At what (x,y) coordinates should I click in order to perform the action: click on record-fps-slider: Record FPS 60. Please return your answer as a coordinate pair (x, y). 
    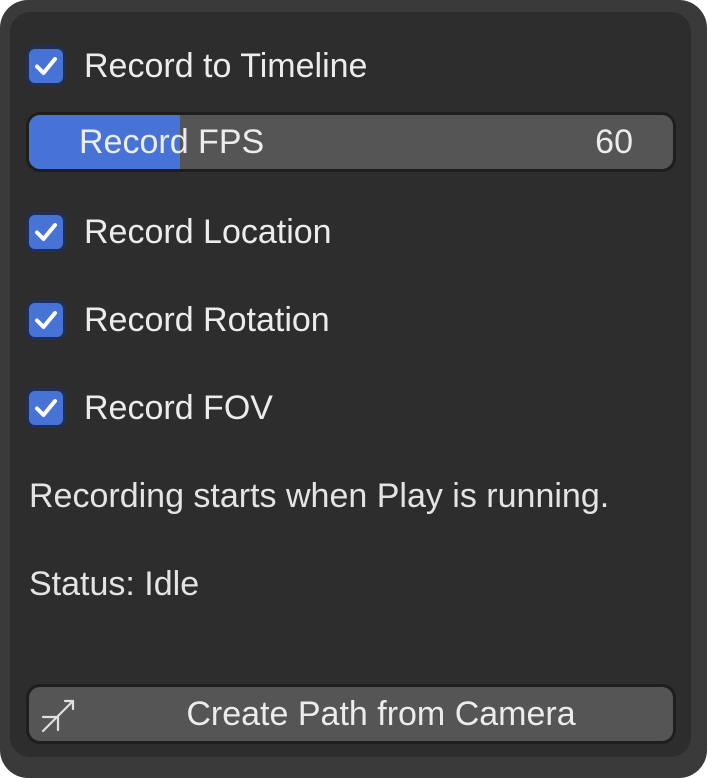
    Looking at the image, I should click on (351, 142).